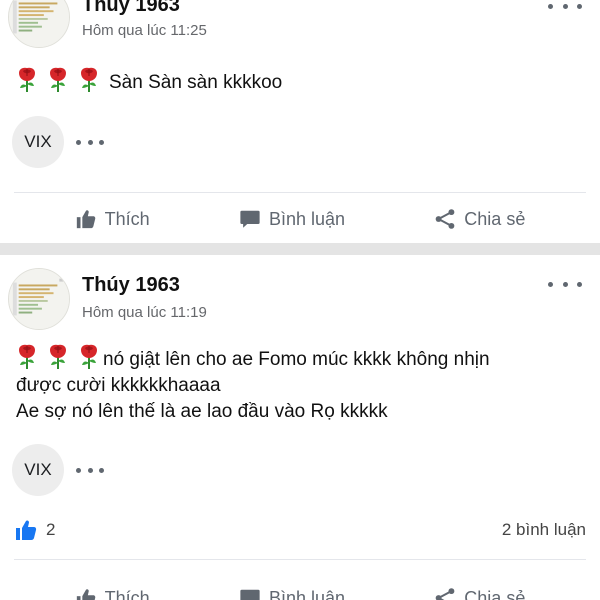  I want to click on divider, so click(300, 559).